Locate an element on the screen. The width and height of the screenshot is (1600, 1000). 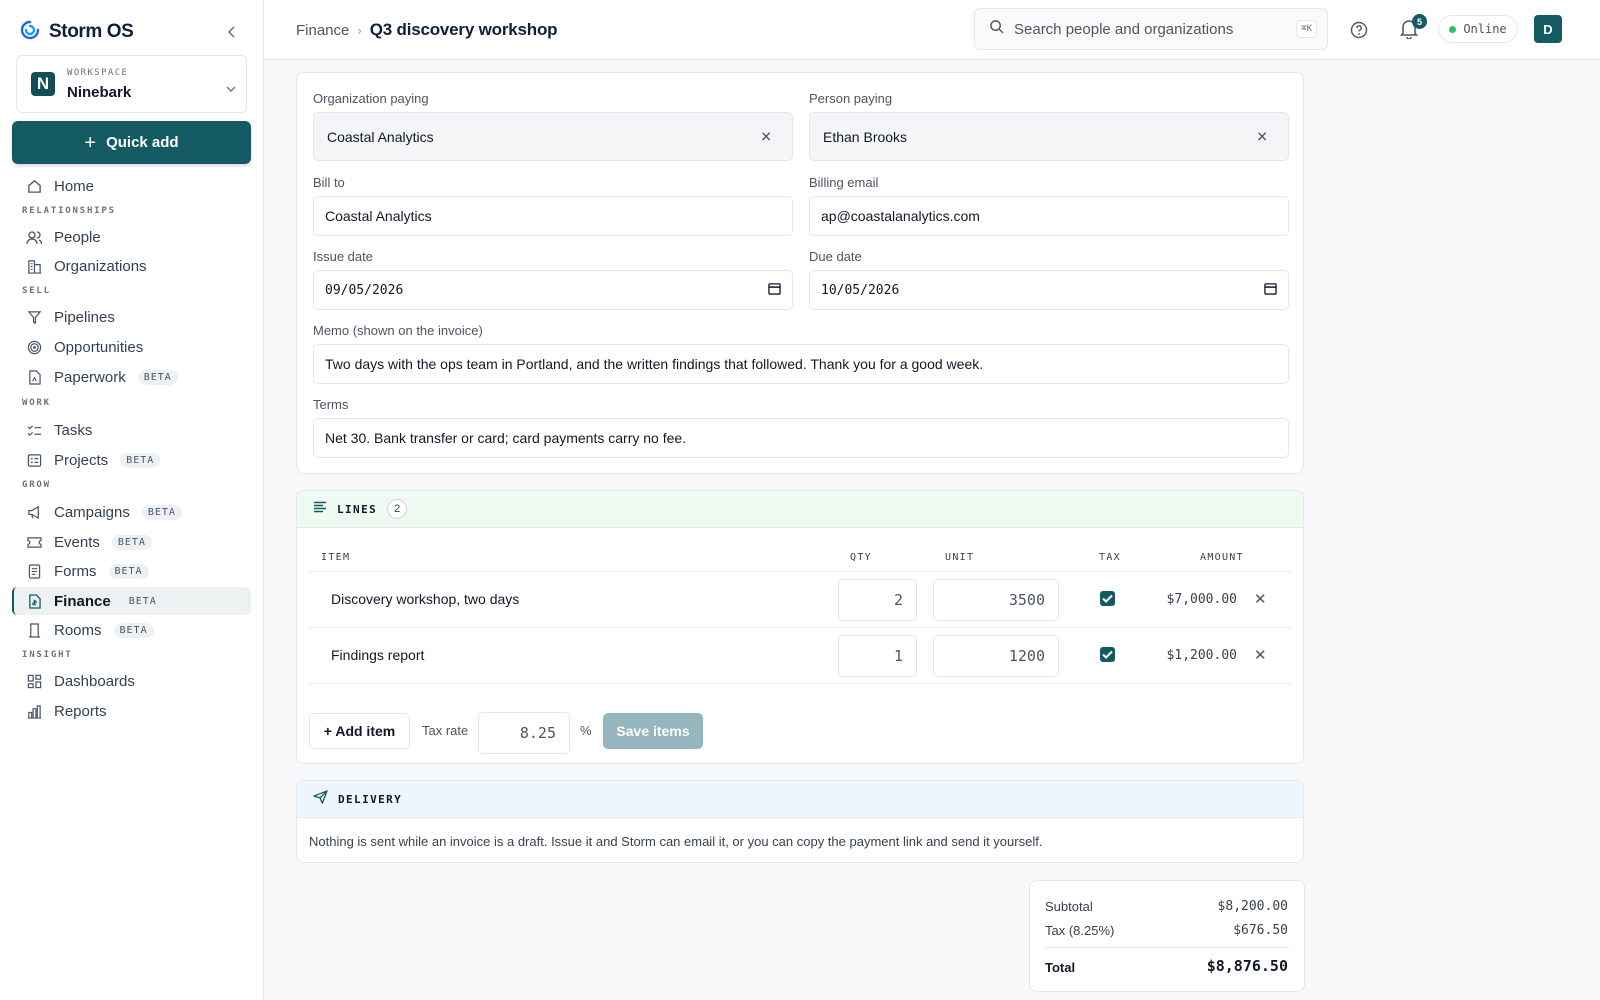
sidebar-item-people: People is located at coordinates (131, 237).